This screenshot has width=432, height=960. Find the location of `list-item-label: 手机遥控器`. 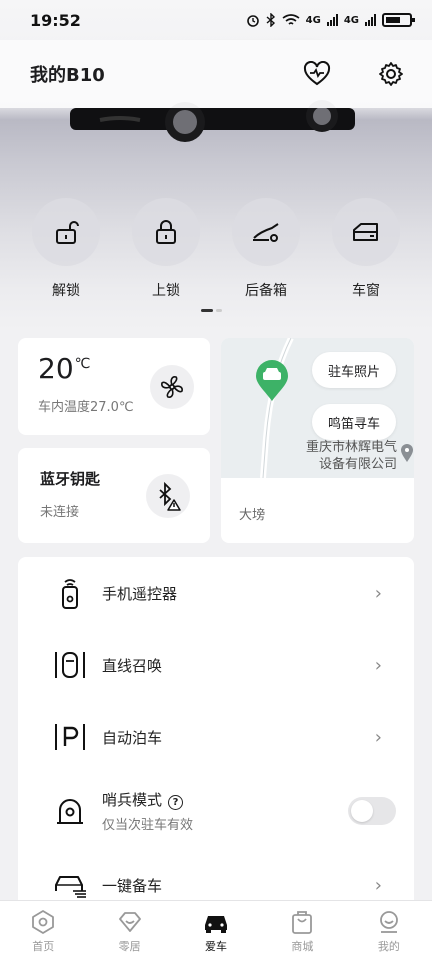

list-item-label: 手机遥控器 is located at coordinates (140, 593).